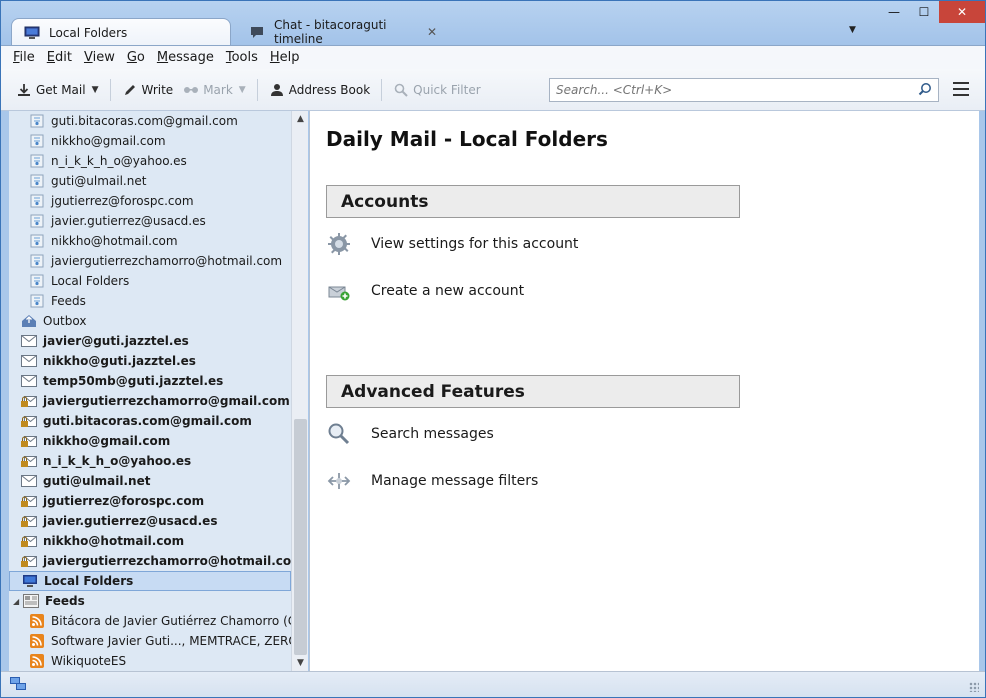  What do you see at coordinates (166, 401) in the screenshot?
I see `folder-label: javiergutierrezchamorro@gmail.com` at bounding box center [166, 401].